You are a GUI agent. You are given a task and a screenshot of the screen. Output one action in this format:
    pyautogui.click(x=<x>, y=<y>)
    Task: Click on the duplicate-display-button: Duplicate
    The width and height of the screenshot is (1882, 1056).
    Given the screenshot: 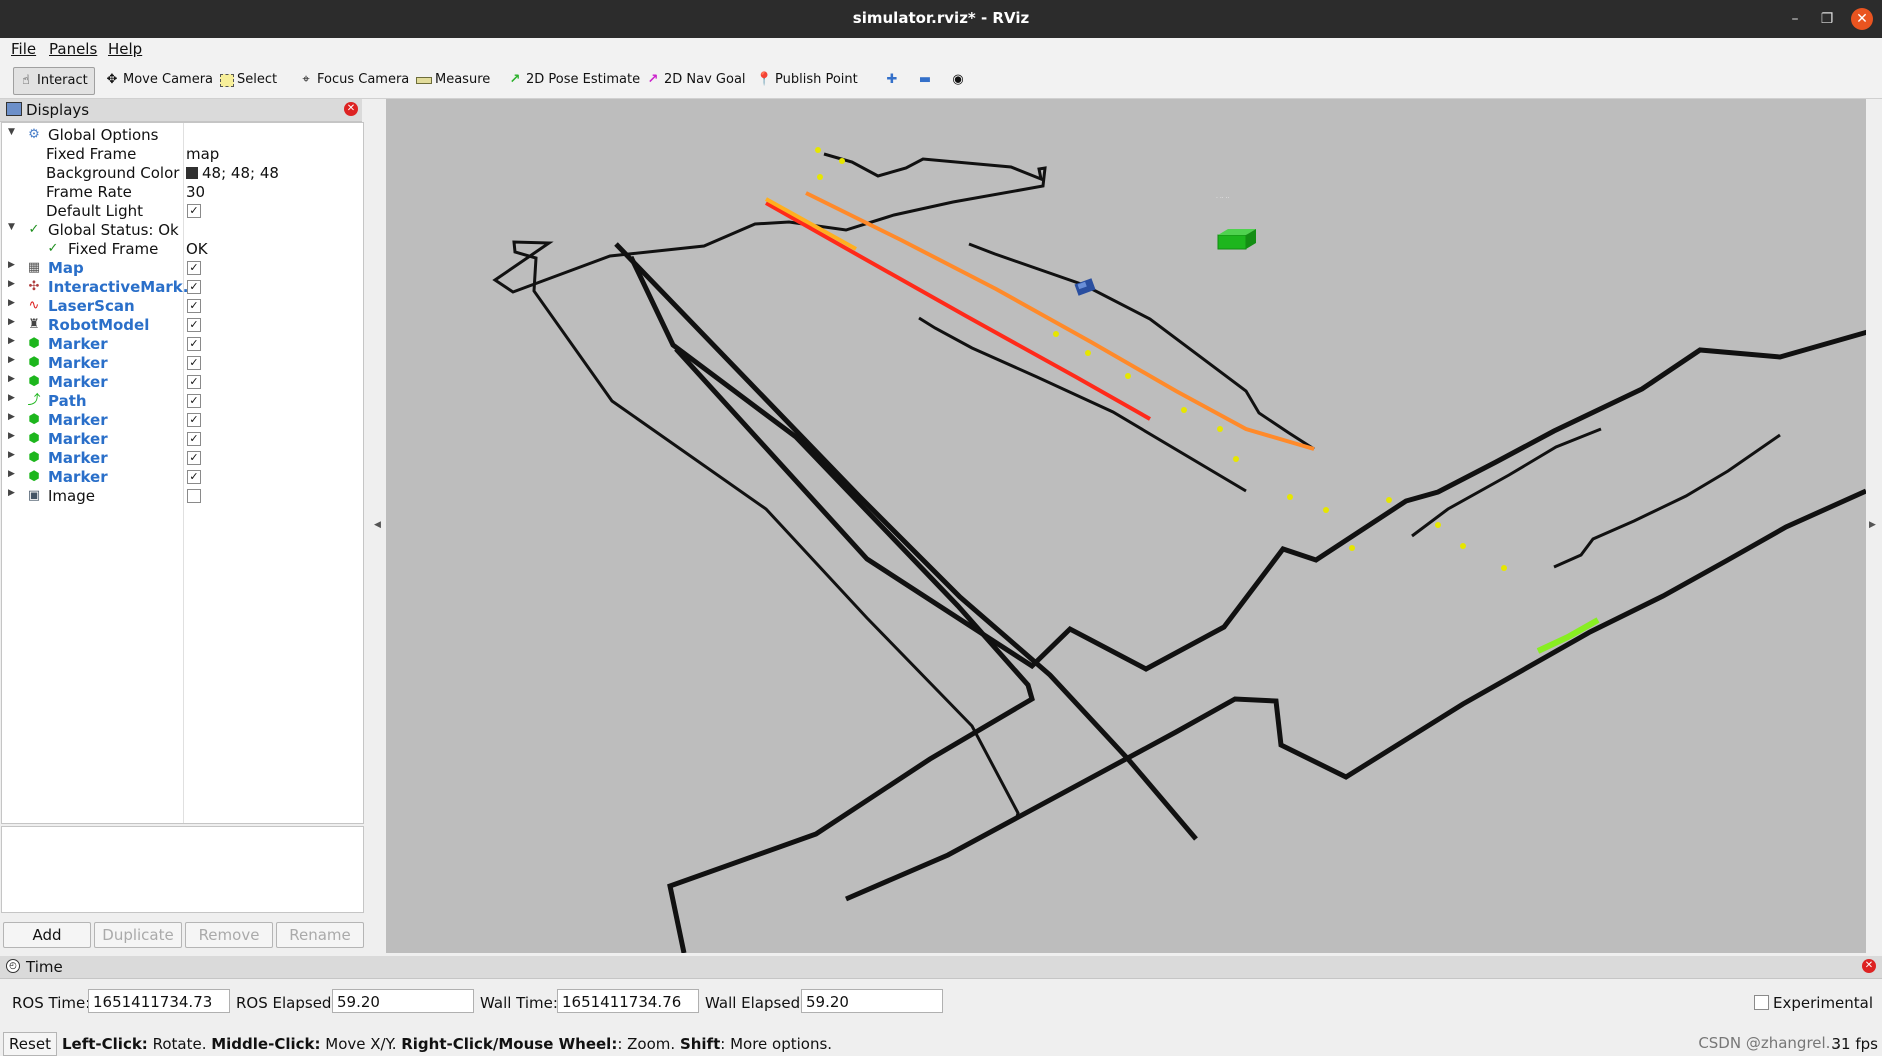 What is the action you would take?
    pyautogui.click(x=138, y=935)
    